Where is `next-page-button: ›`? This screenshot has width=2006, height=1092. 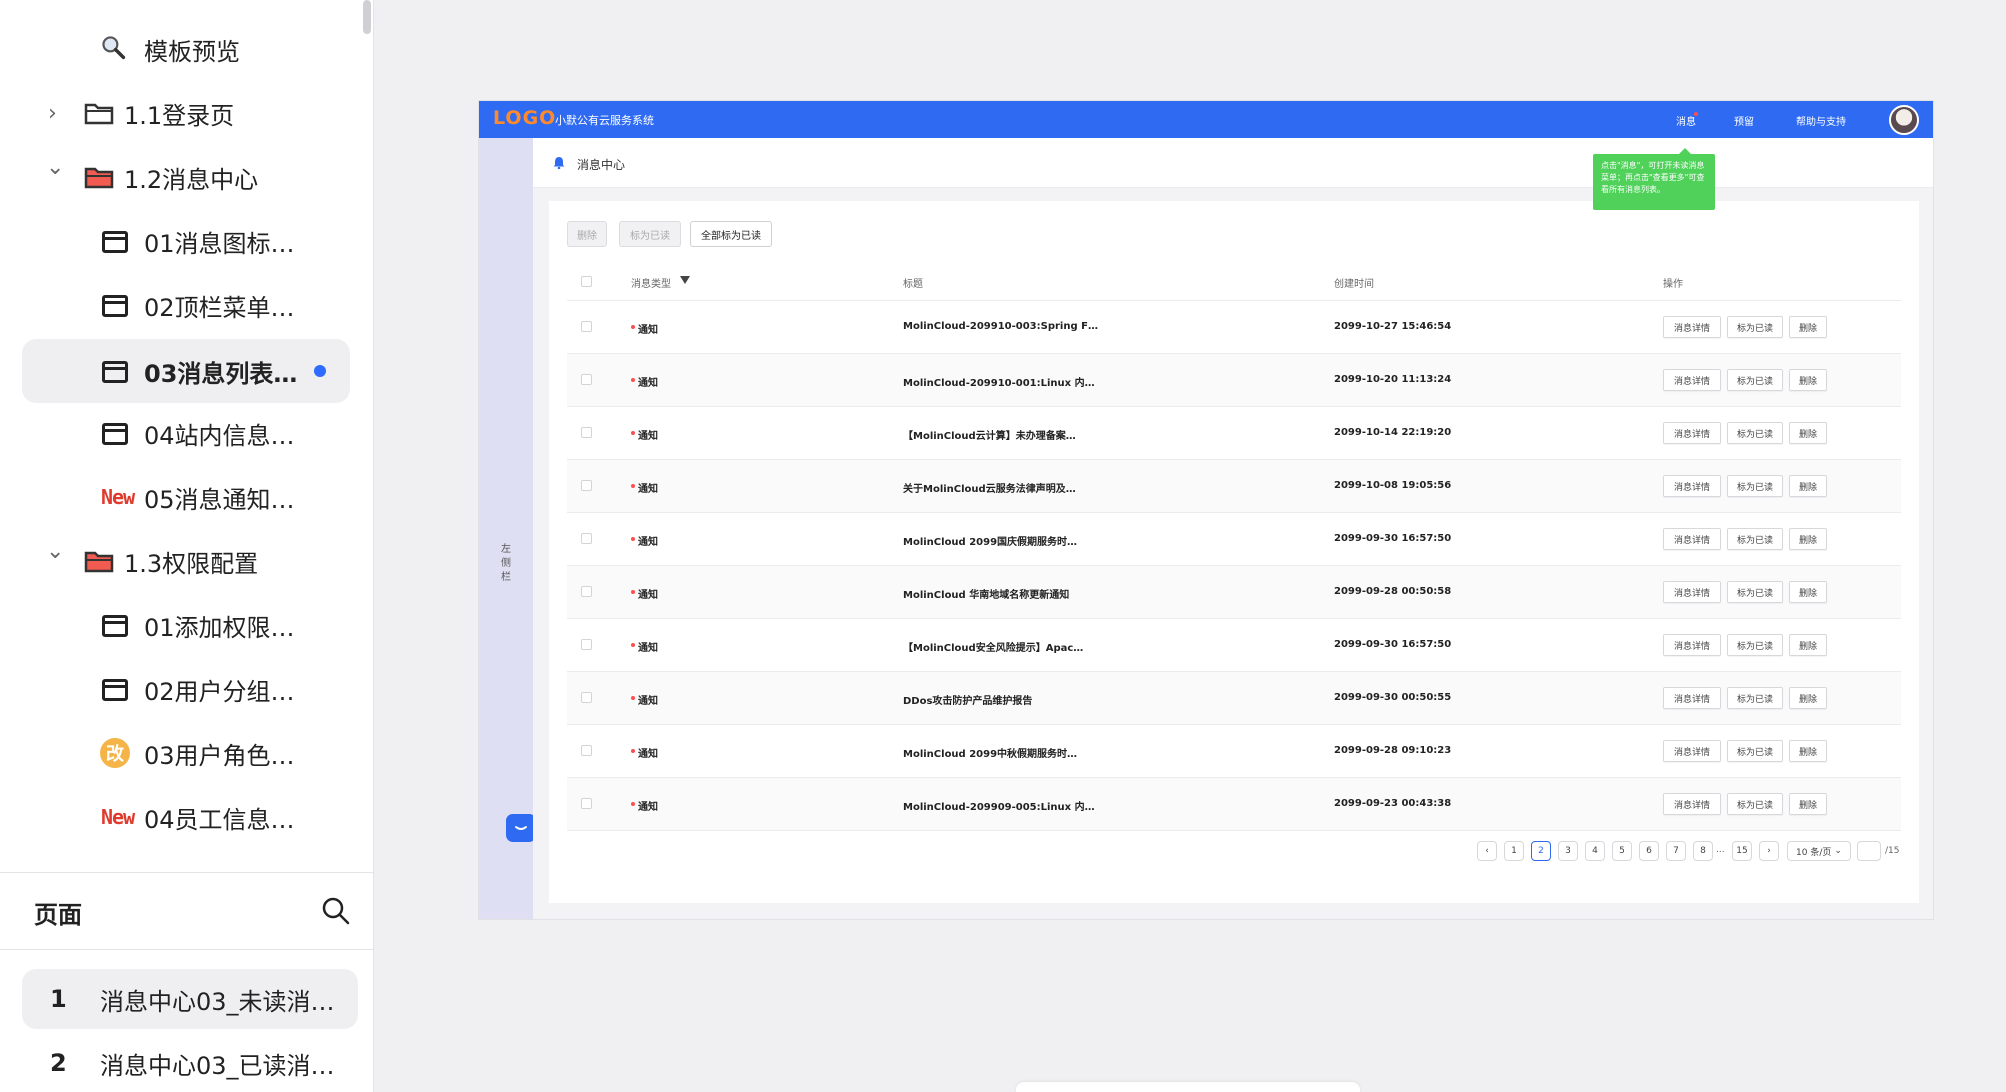
next-page-button: › is located at coordinates (1769, 851).